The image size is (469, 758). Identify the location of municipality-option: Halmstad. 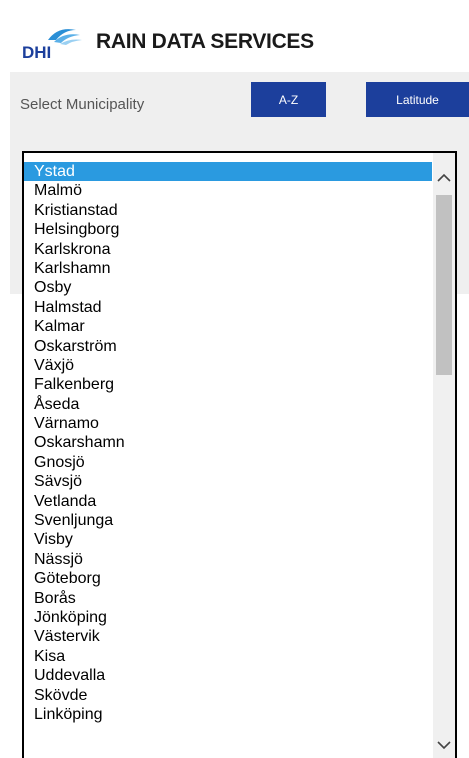
(228, 307).